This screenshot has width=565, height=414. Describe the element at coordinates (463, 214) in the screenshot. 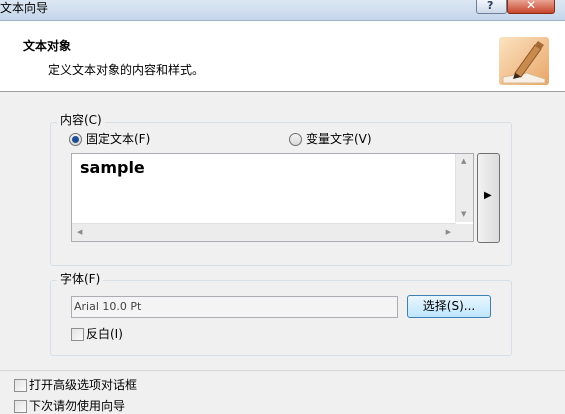

I see `scroll-down-icon: ▼` at that location.